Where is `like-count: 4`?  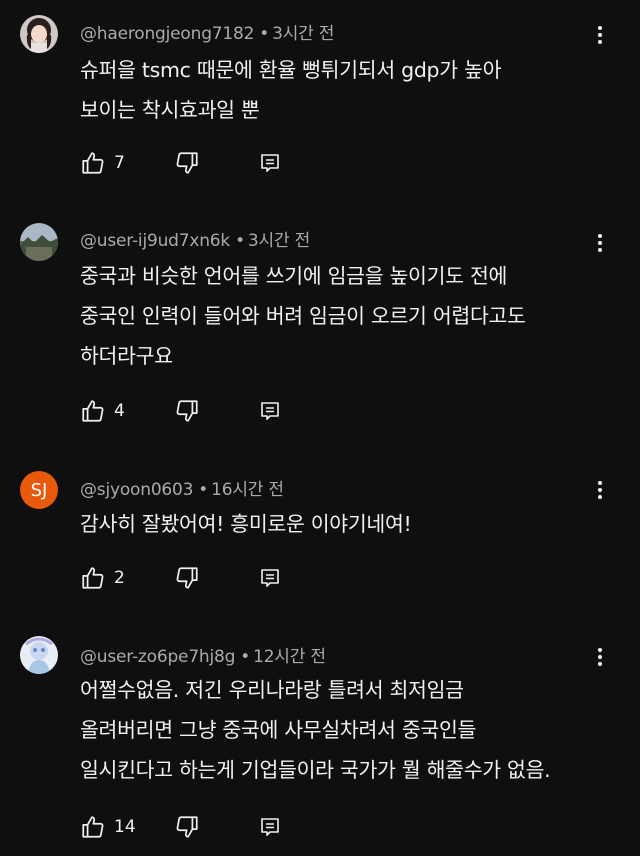
like-count: 4 is located at coordinates (119, 411).